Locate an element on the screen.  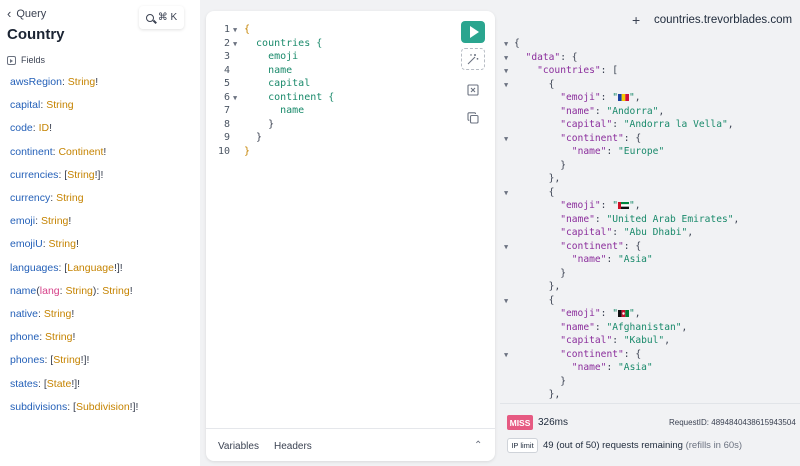
field-item-capital: capital: String is located at coordinates (42, 105).